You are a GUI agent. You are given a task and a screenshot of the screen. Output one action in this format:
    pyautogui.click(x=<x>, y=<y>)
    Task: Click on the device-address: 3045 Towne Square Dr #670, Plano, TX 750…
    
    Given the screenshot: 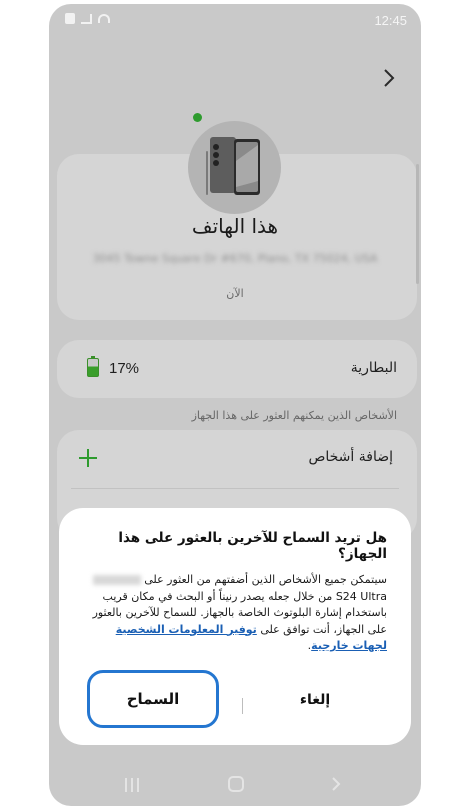 What is the action you would take?
    pyautogui.click(x=235, y=258)
    